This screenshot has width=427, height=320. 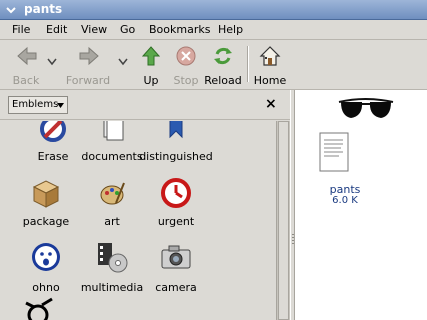 I want to click on scrollbar-thumb, so click(x=283, y=220).